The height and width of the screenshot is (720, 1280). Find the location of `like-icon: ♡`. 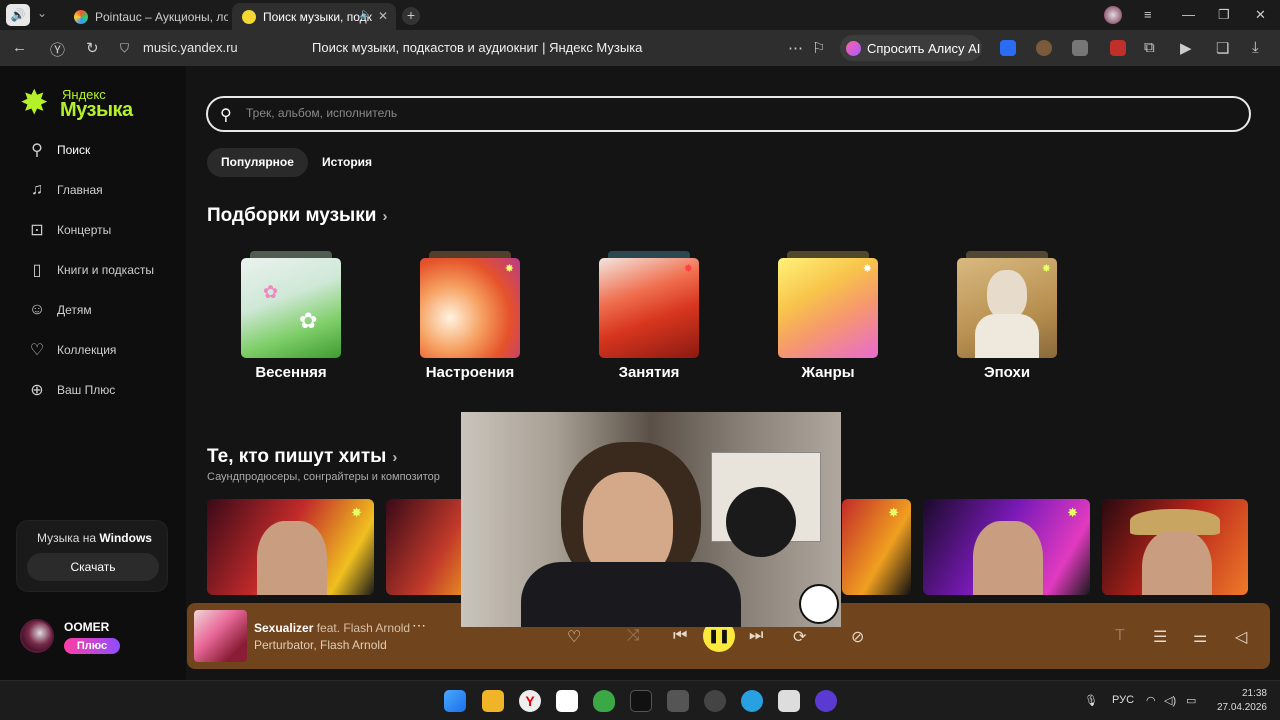

like-icon: ♡ is located at coordinates (574, 637).